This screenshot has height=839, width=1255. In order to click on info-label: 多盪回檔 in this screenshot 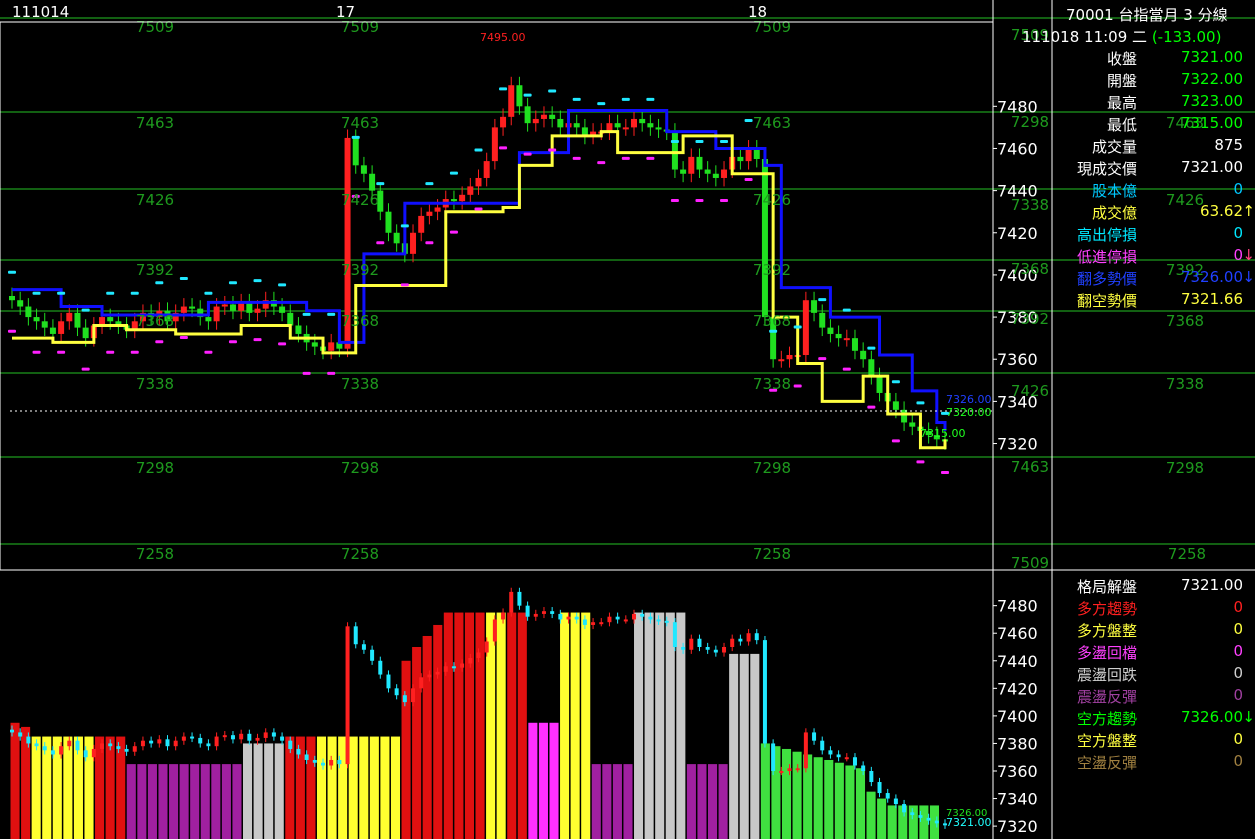, I will do `click(1106, 653)`.